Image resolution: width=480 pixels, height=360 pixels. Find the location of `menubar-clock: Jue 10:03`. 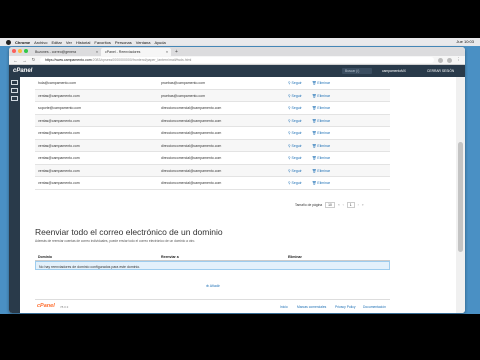

menubar-clock: Jue 10:03 is located at coordinates (465, 41).